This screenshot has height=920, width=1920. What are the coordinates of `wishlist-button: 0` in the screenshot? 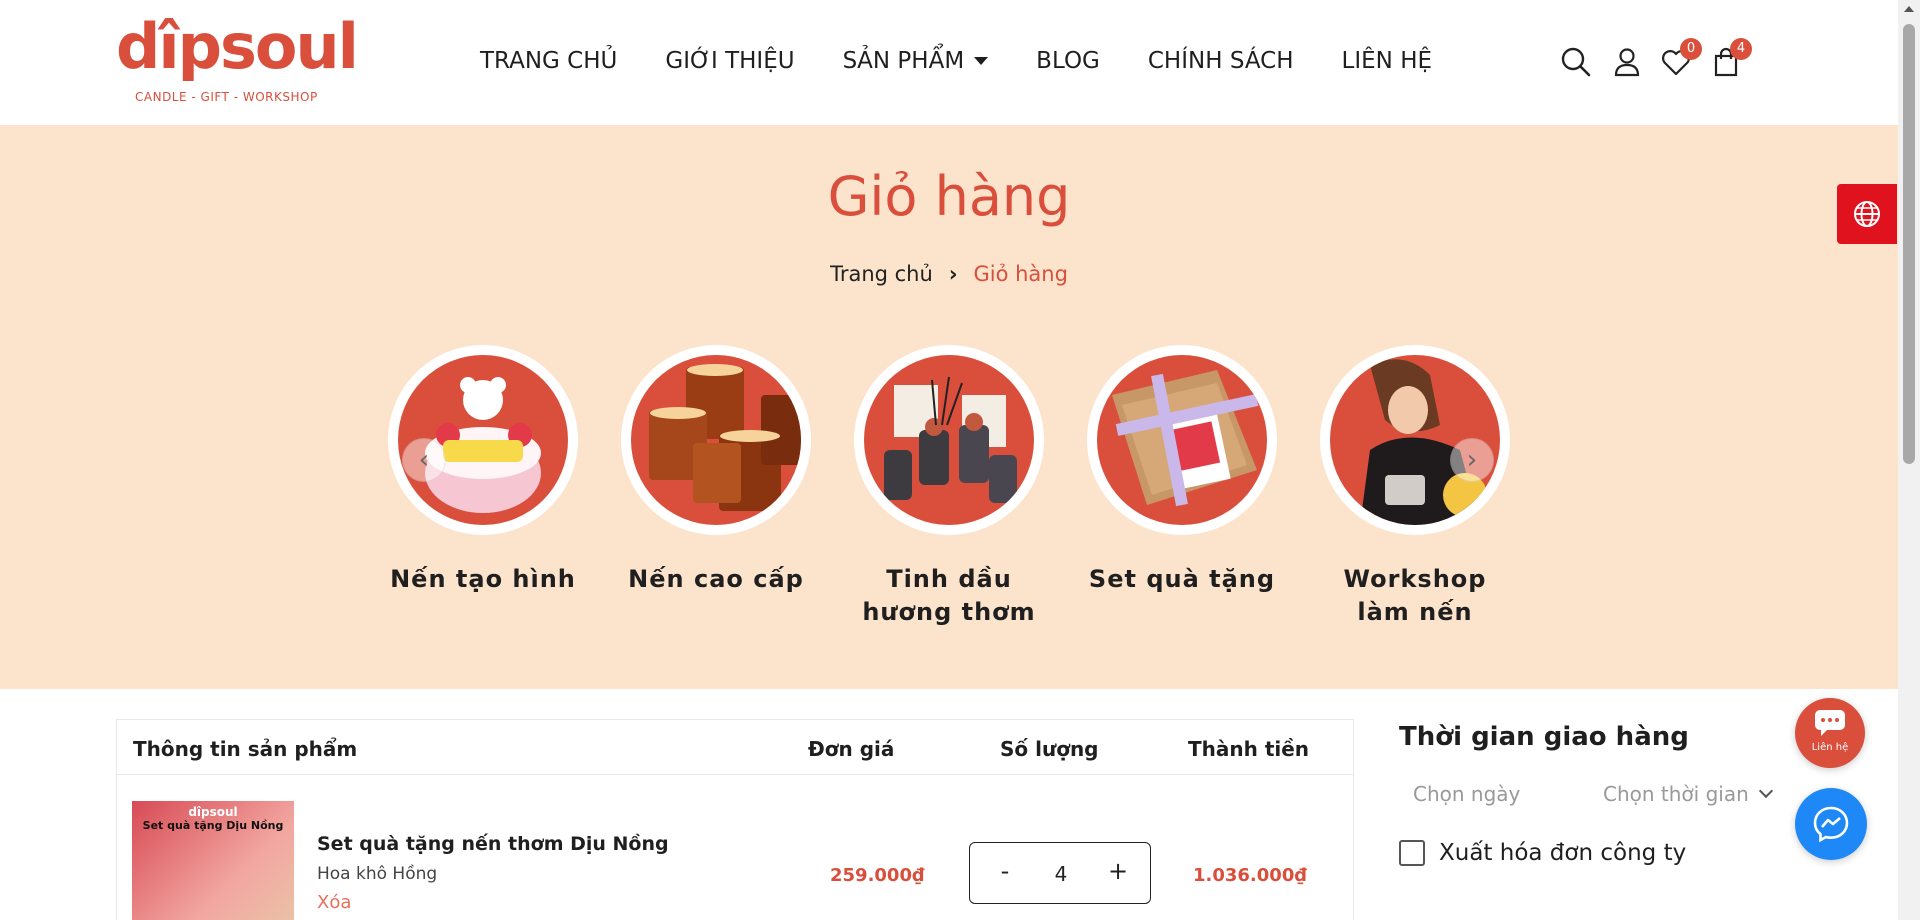 It's located at (1681, 58).